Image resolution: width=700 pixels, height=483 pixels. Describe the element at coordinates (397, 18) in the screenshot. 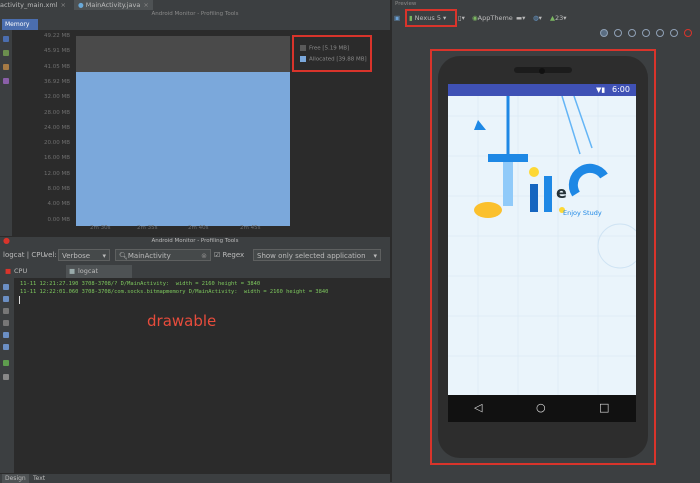

I see `palette-icon: ▣` at that location.